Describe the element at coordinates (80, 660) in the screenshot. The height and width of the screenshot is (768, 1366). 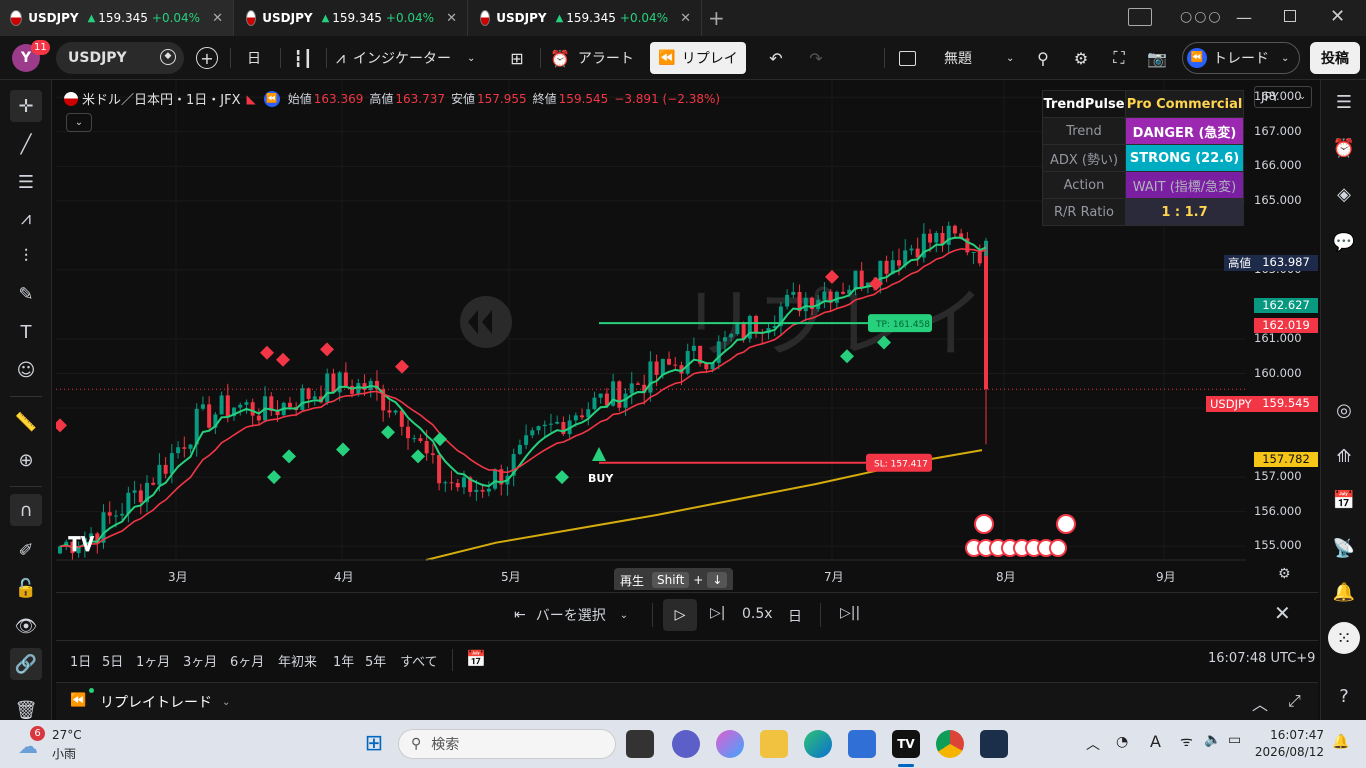
I see `range-1d: 1日` at that location.